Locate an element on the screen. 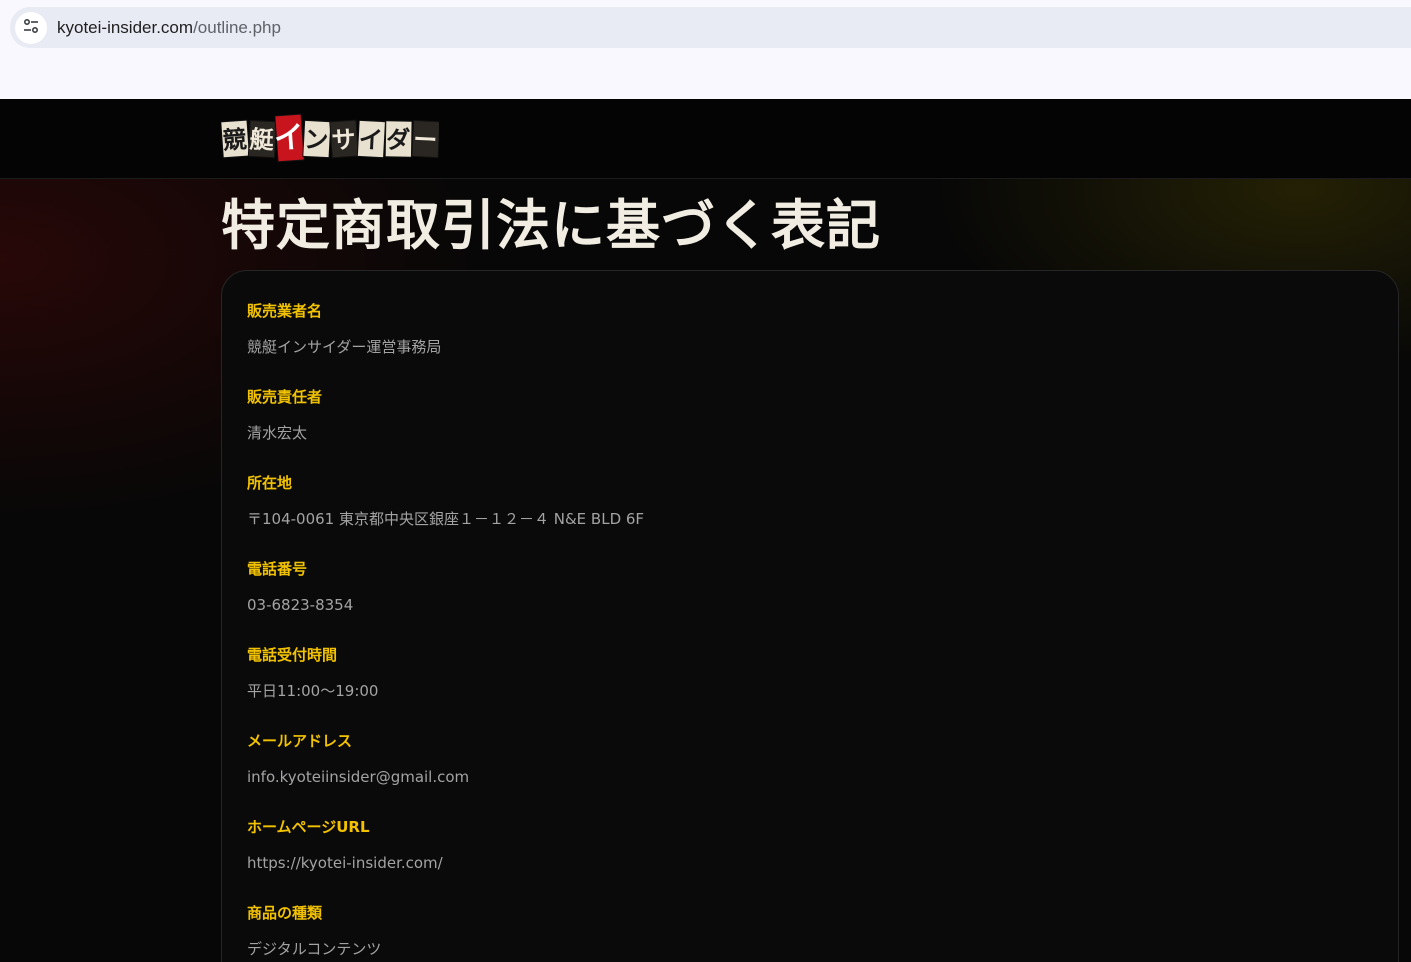 This screenshot has height=962, width=1411. outline-item: 販売責任者 清水宏太 is located at coordinates (445, 430).